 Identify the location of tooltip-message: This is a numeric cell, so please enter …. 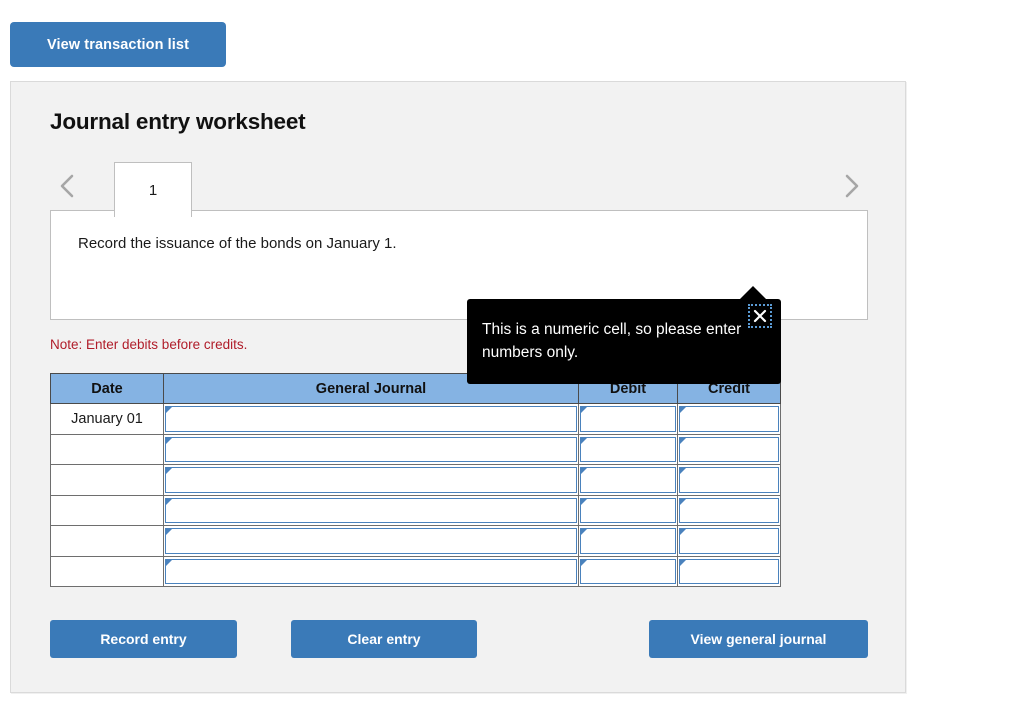
(612, 341).